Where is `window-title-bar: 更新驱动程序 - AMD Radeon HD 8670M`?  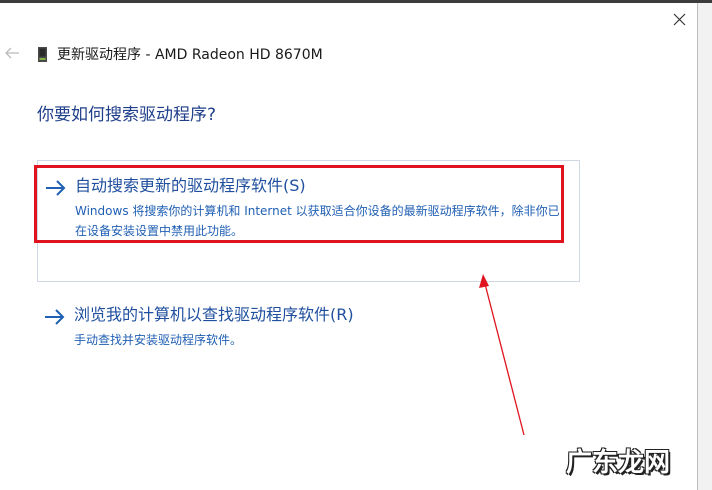 window-title-bar: 更新驱动程序 - AMD Radeon HD 8670M is located at coordinates (180, 54).